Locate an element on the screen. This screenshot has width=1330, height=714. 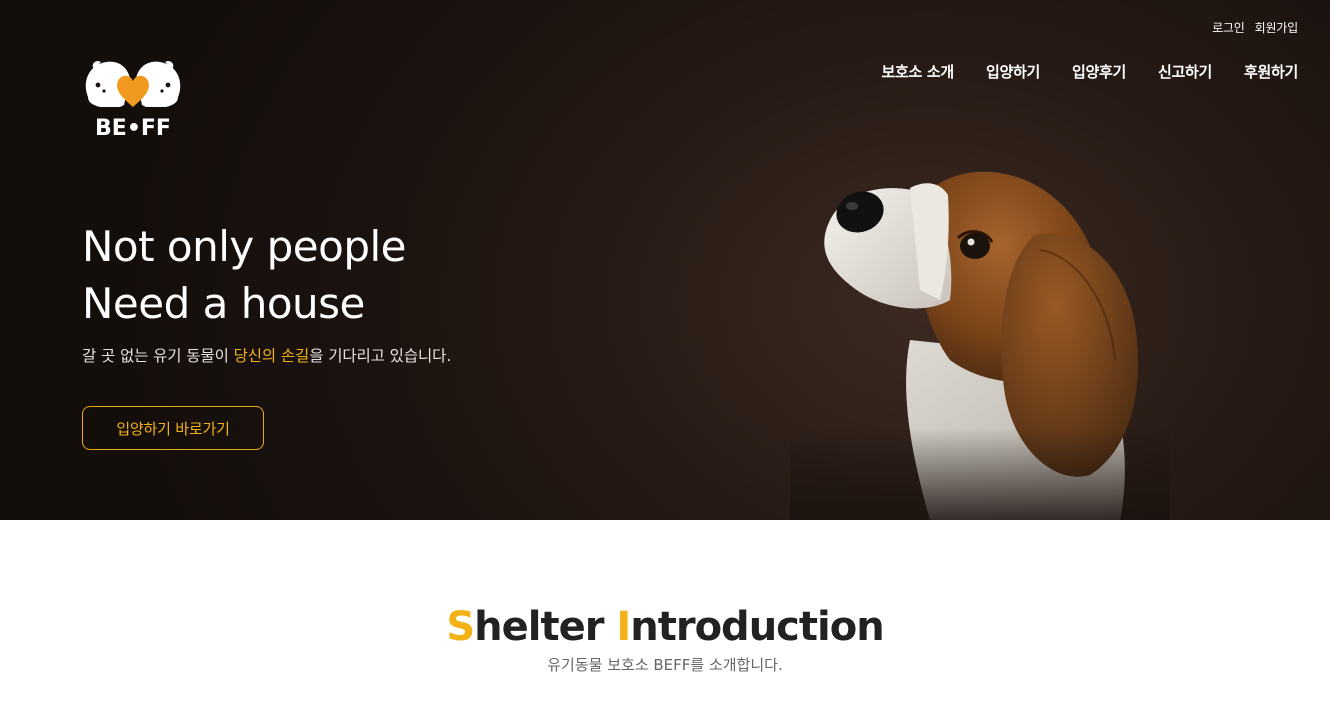
beff-logo-icon: BE•FF is located at coordinates (133, 98).